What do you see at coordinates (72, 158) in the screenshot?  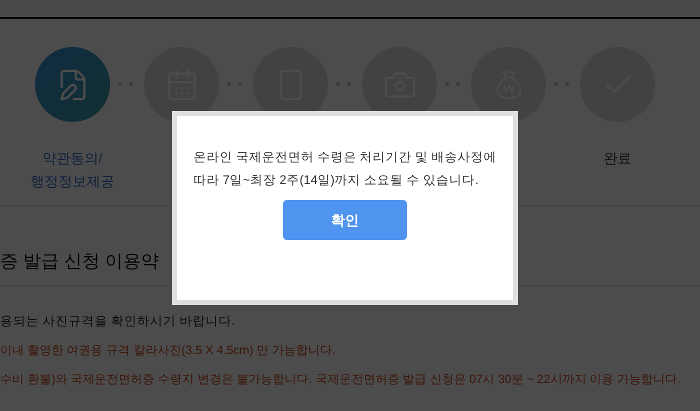 I see `step-label: 약관동의/` at bounding box center [72, 158].